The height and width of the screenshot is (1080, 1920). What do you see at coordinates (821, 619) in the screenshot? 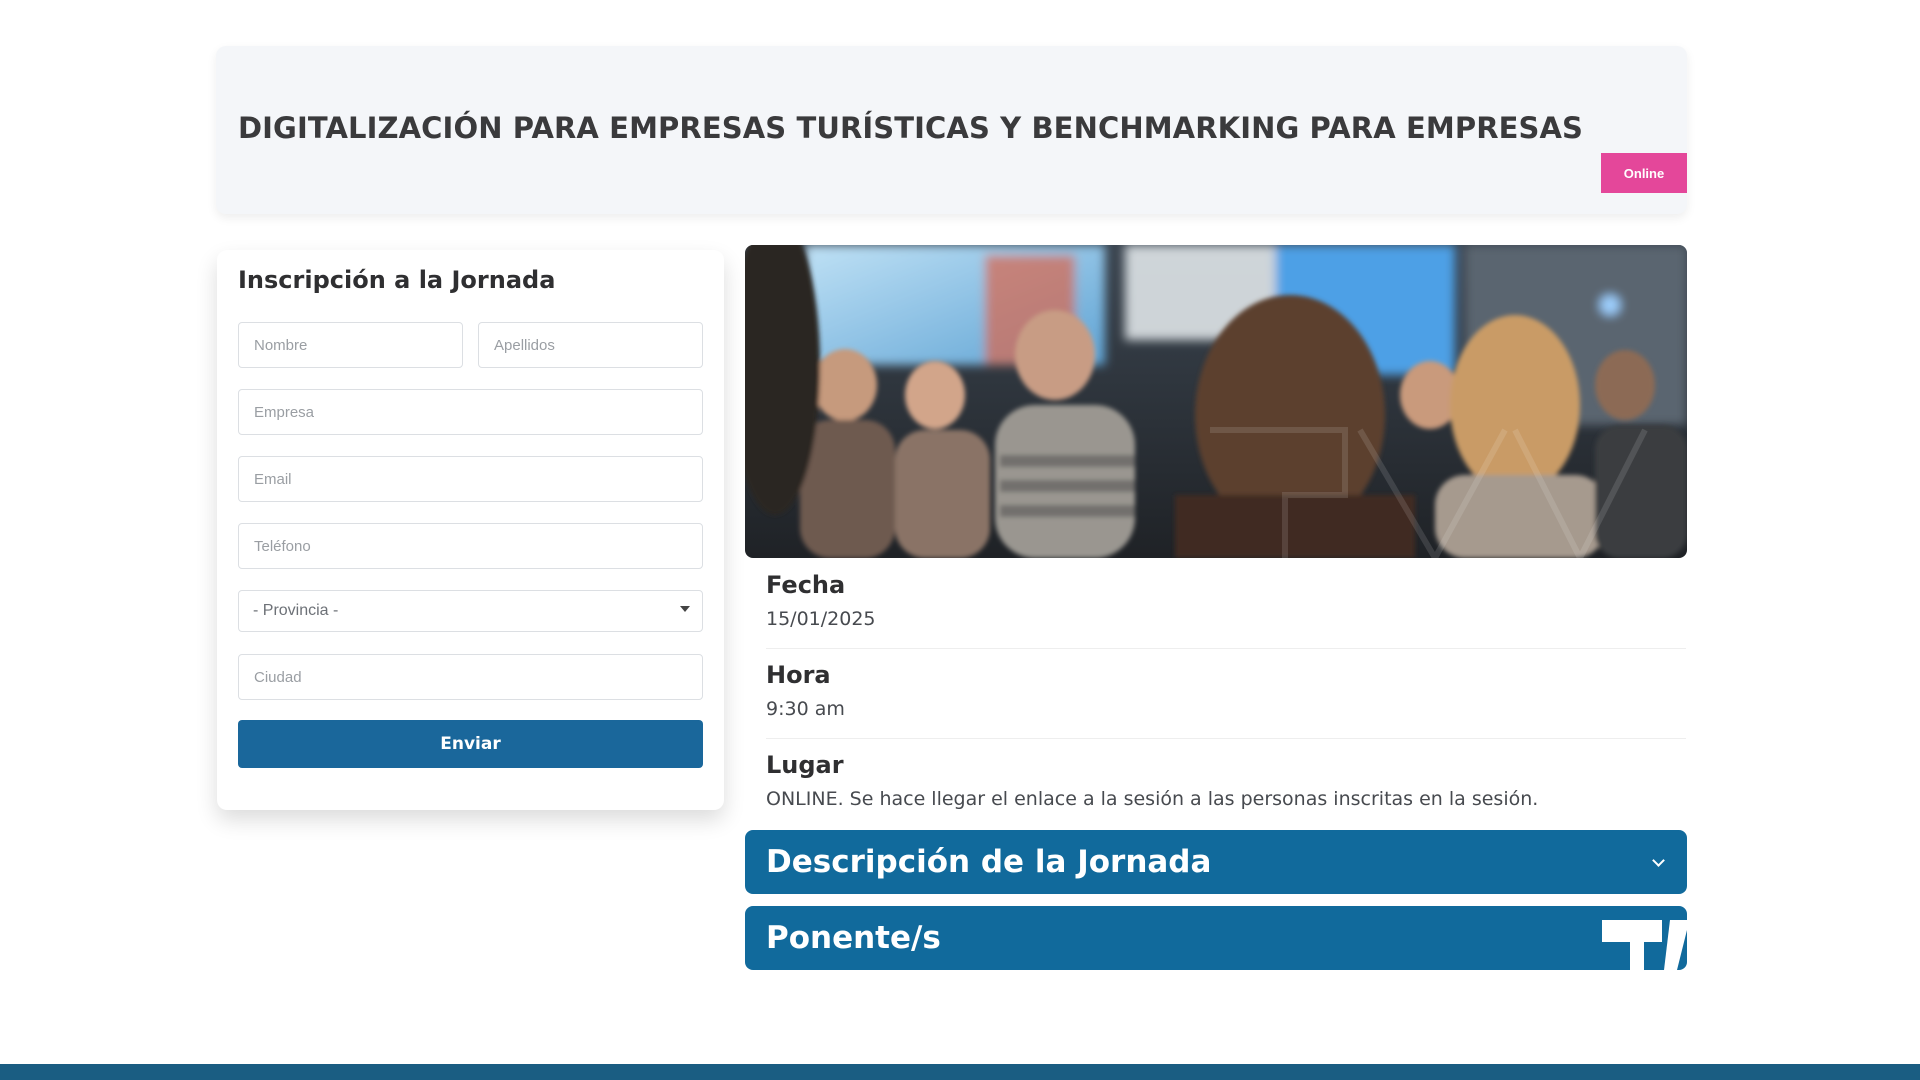
I see `fecha-value: 15/01/2025` at bounding box center [821, 619].